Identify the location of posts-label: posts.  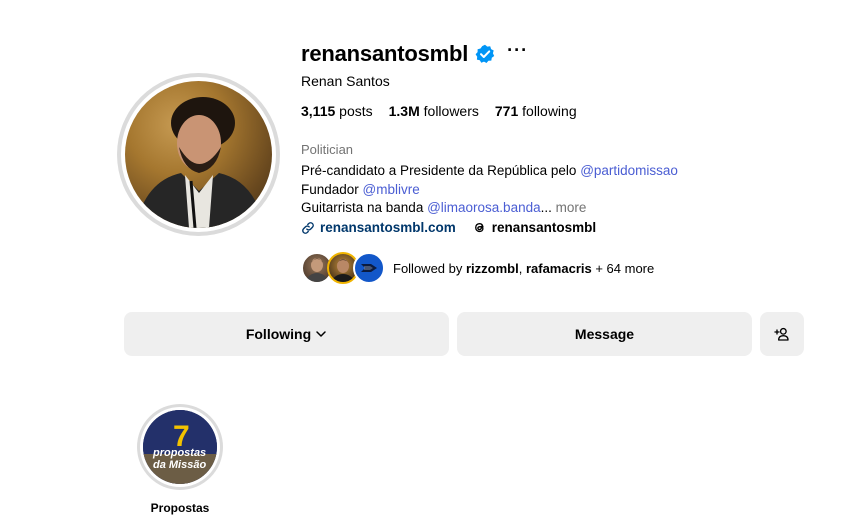
(356, 111).